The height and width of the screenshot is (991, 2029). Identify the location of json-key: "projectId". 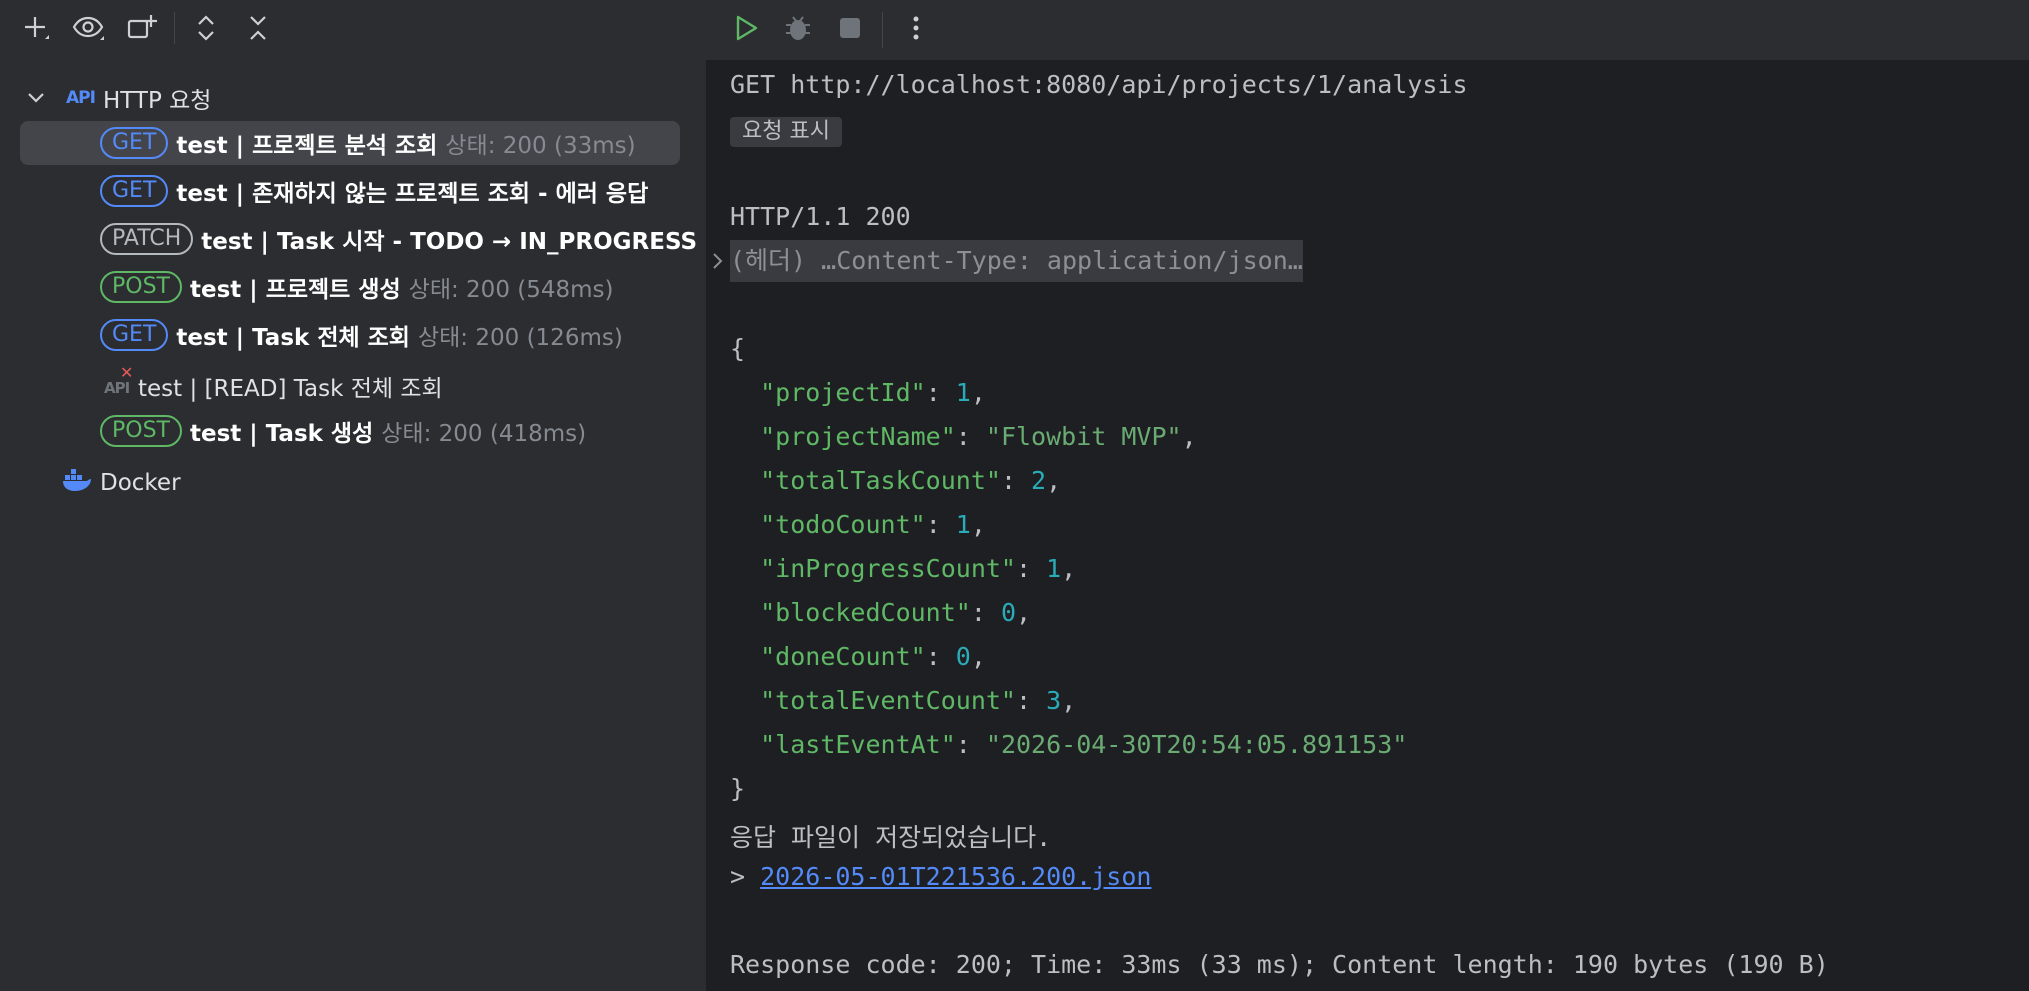
(843, 392).